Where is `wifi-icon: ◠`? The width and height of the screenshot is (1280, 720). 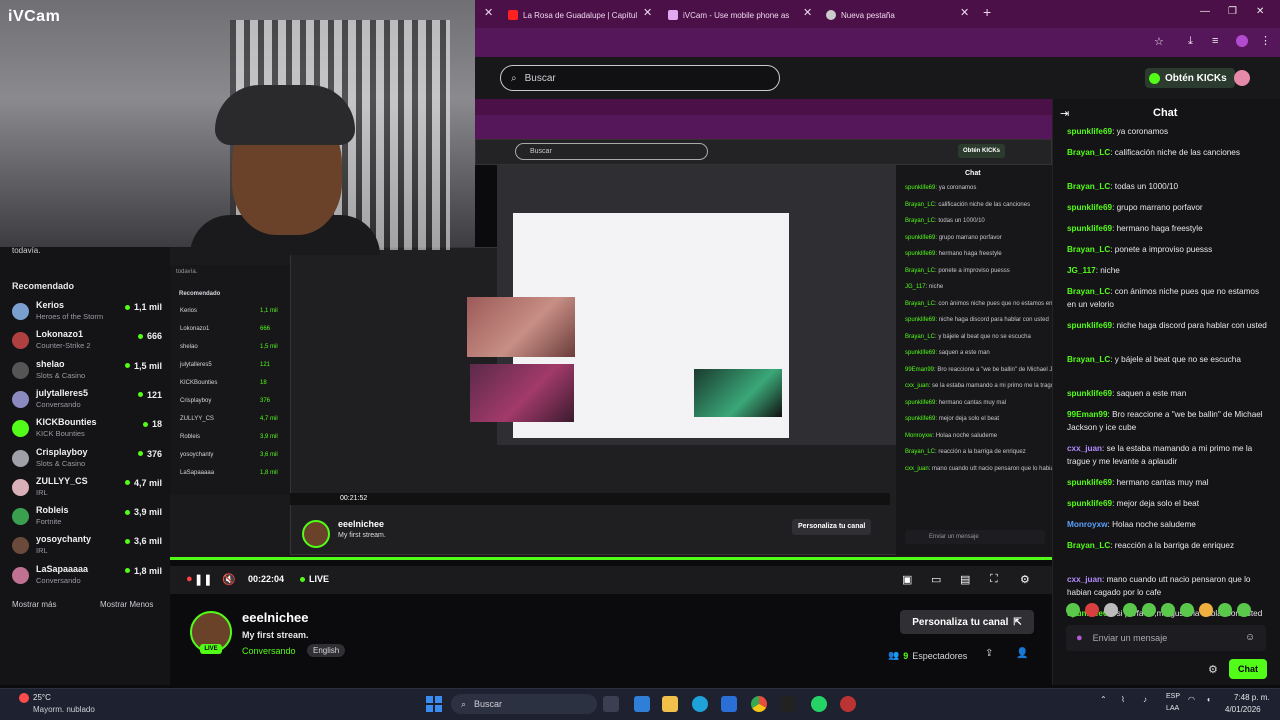
wifi-icon: ◠ is located at coordinates (1191, 699).